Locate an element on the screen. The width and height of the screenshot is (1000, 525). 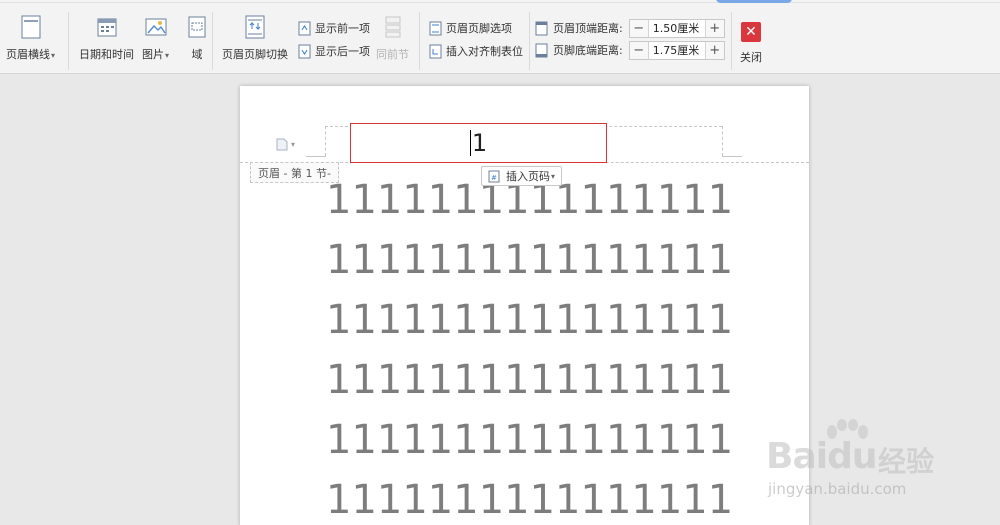
insert-page-number-label: 插入页码 is located at coordinates (528, 176).